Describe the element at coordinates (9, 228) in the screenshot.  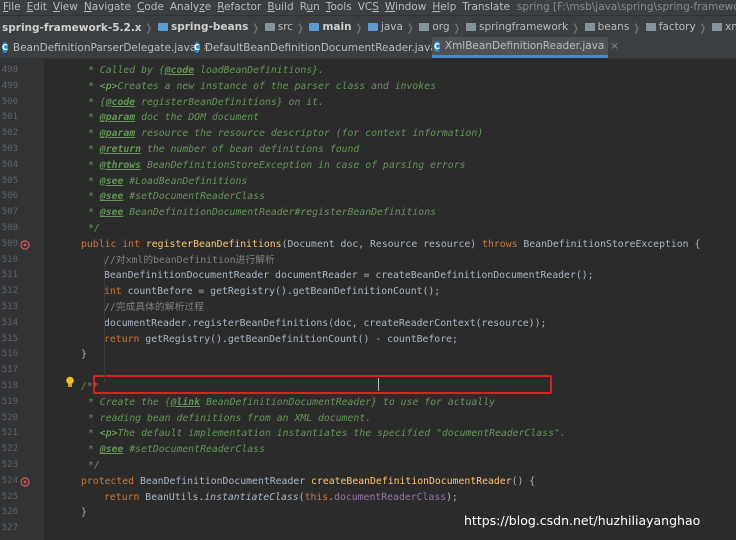
I see `line-number: 508` at that location.